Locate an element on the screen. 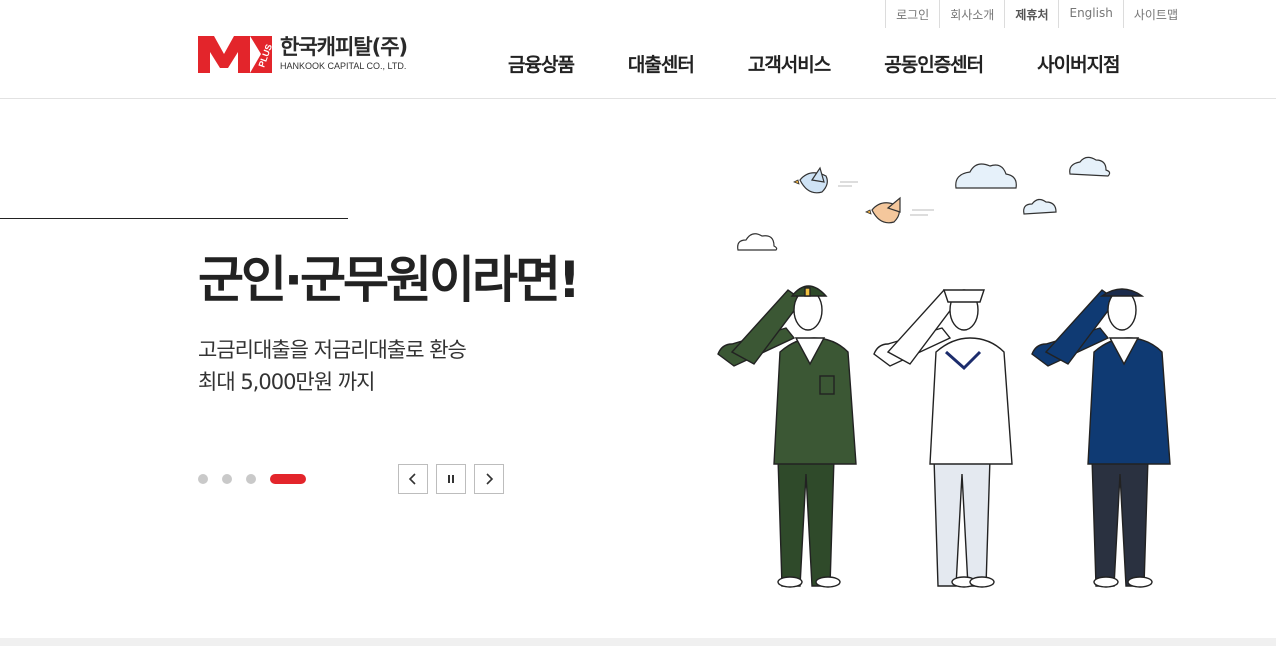 The image size is (1276, 646). main-nav: 금융상품 대출센터 고객서비스 공동인증센터 사이버지점 is located at coordinates (841, 63).